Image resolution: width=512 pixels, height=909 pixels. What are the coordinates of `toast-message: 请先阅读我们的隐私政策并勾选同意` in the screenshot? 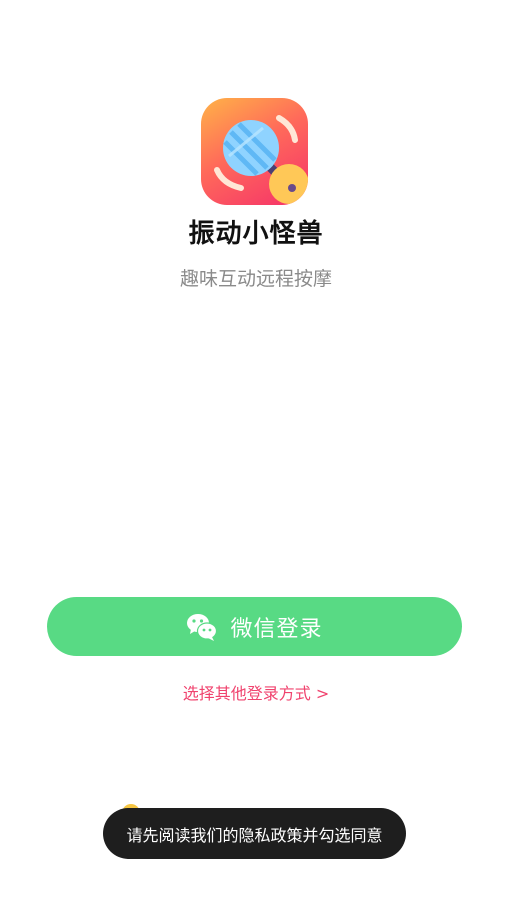 It's located at (254, 835).